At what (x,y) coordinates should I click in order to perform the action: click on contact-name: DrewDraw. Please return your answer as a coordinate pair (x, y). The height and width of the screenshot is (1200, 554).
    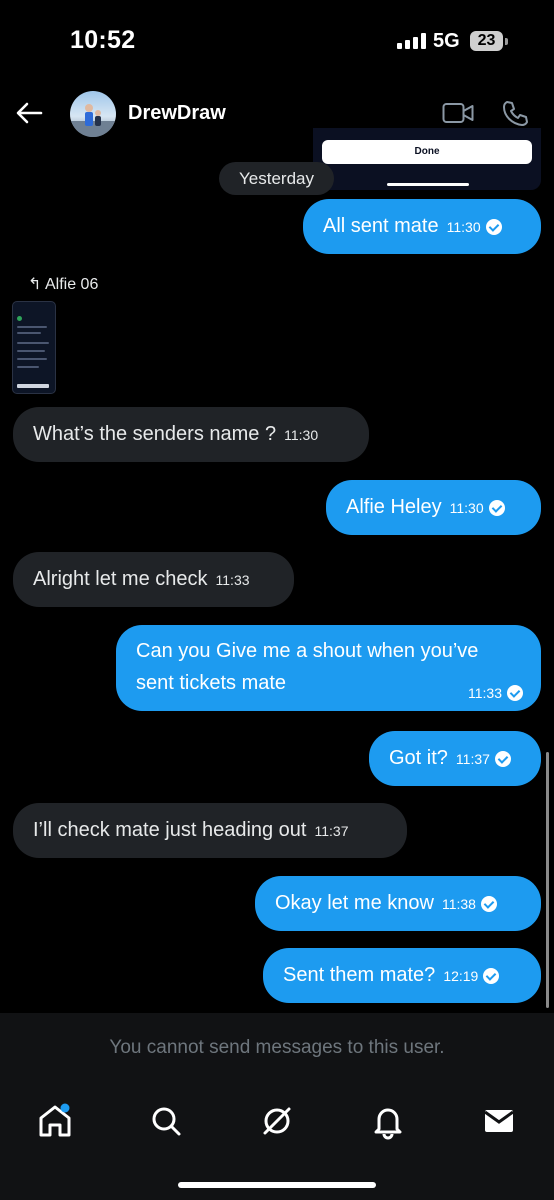
    Looking at the image, I should click on (177, 113).